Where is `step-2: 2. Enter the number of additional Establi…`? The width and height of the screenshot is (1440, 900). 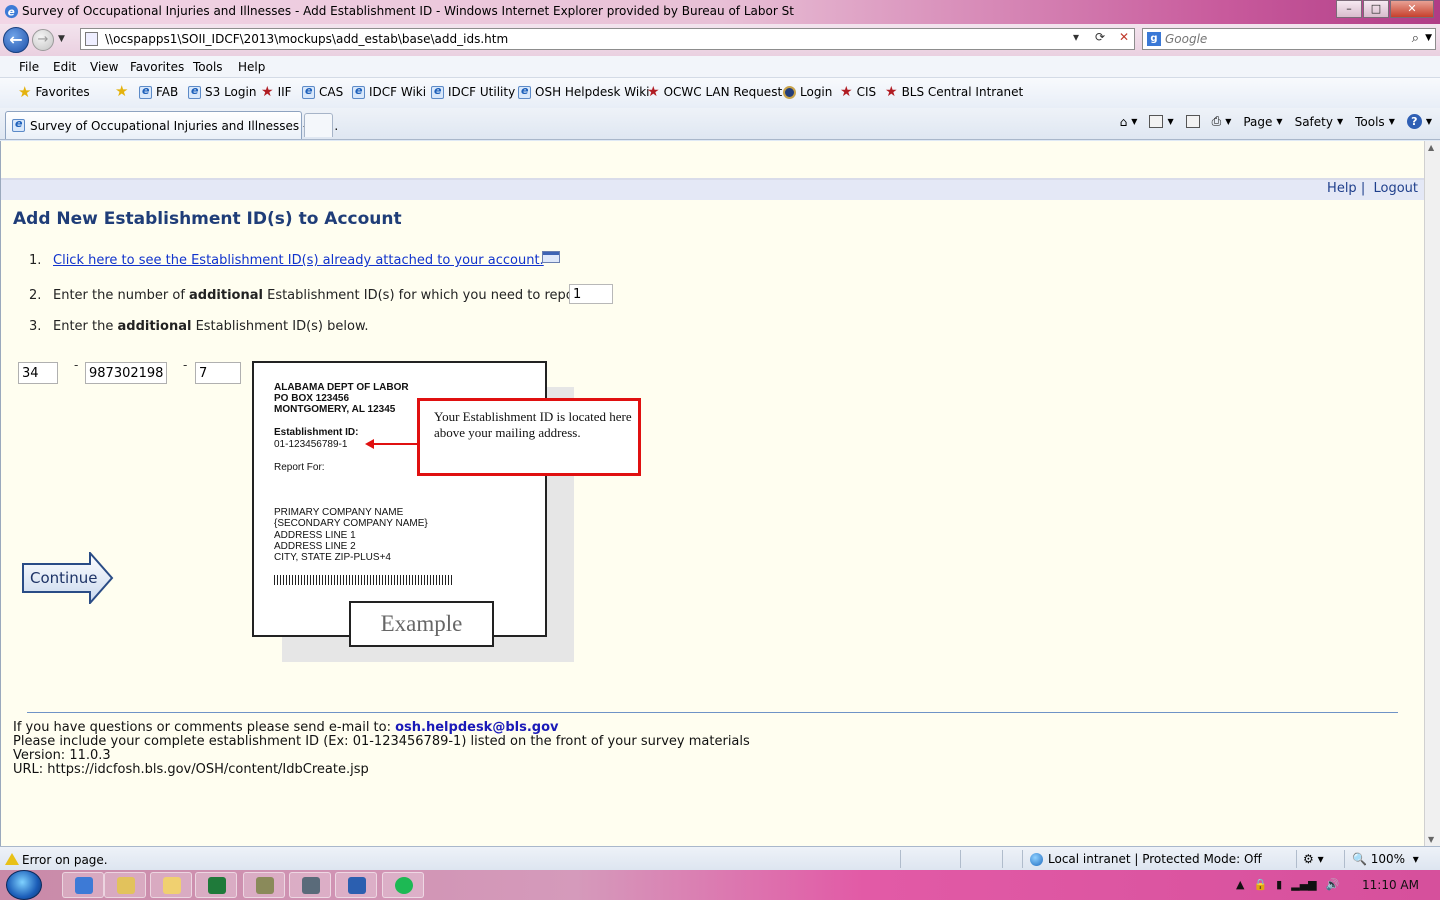
step-2: 2. Enter the number of additional Establi… is located at coordinates (309, 295).